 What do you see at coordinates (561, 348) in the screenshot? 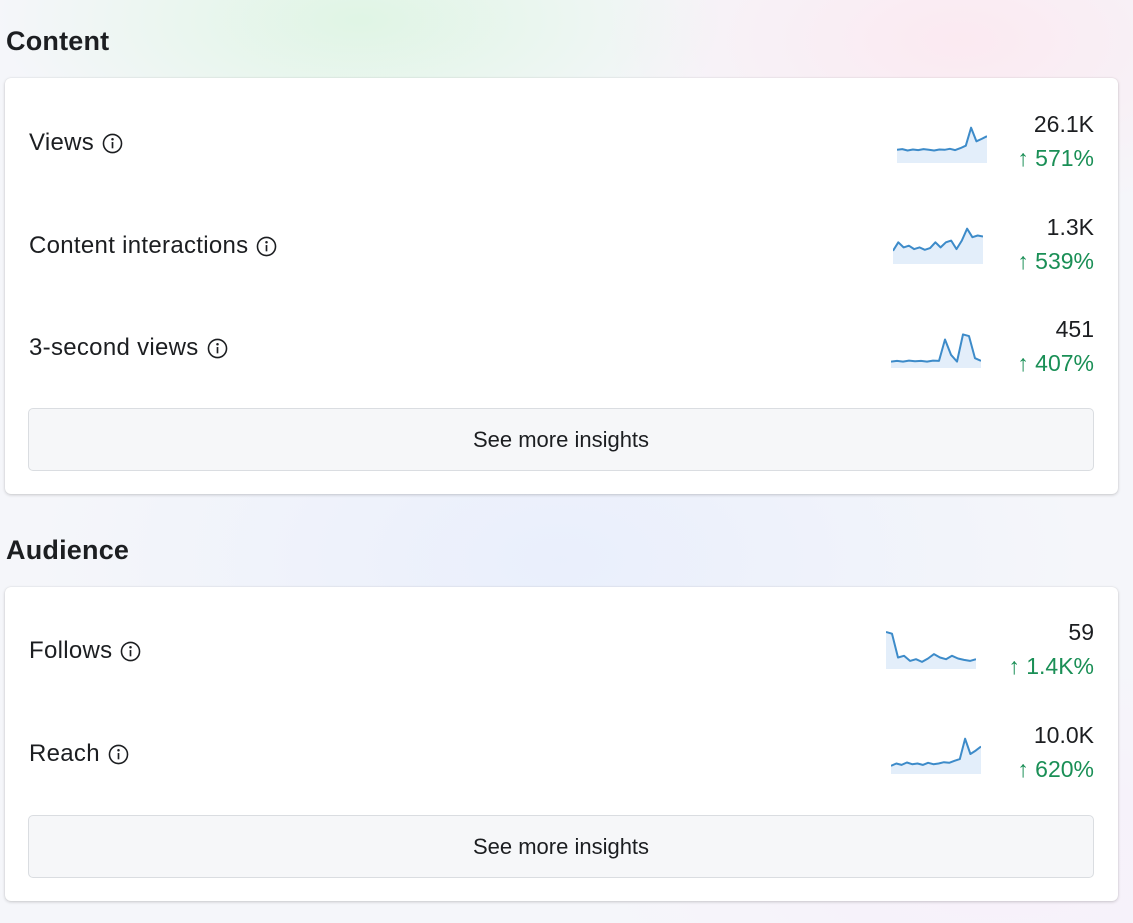
I see `metric-row-3-second-views: 3-second views 451 ↑ 407%` at bounding box center [561, 348].